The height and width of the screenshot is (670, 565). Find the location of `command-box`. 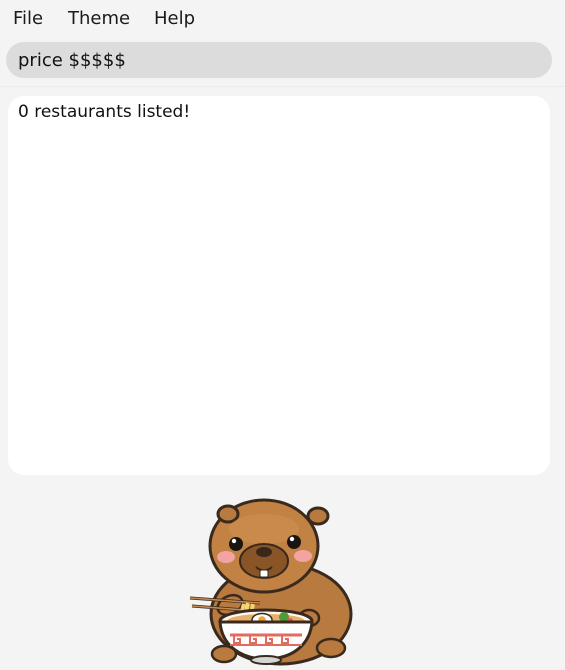

command-box is located at coordinates (279, 60).